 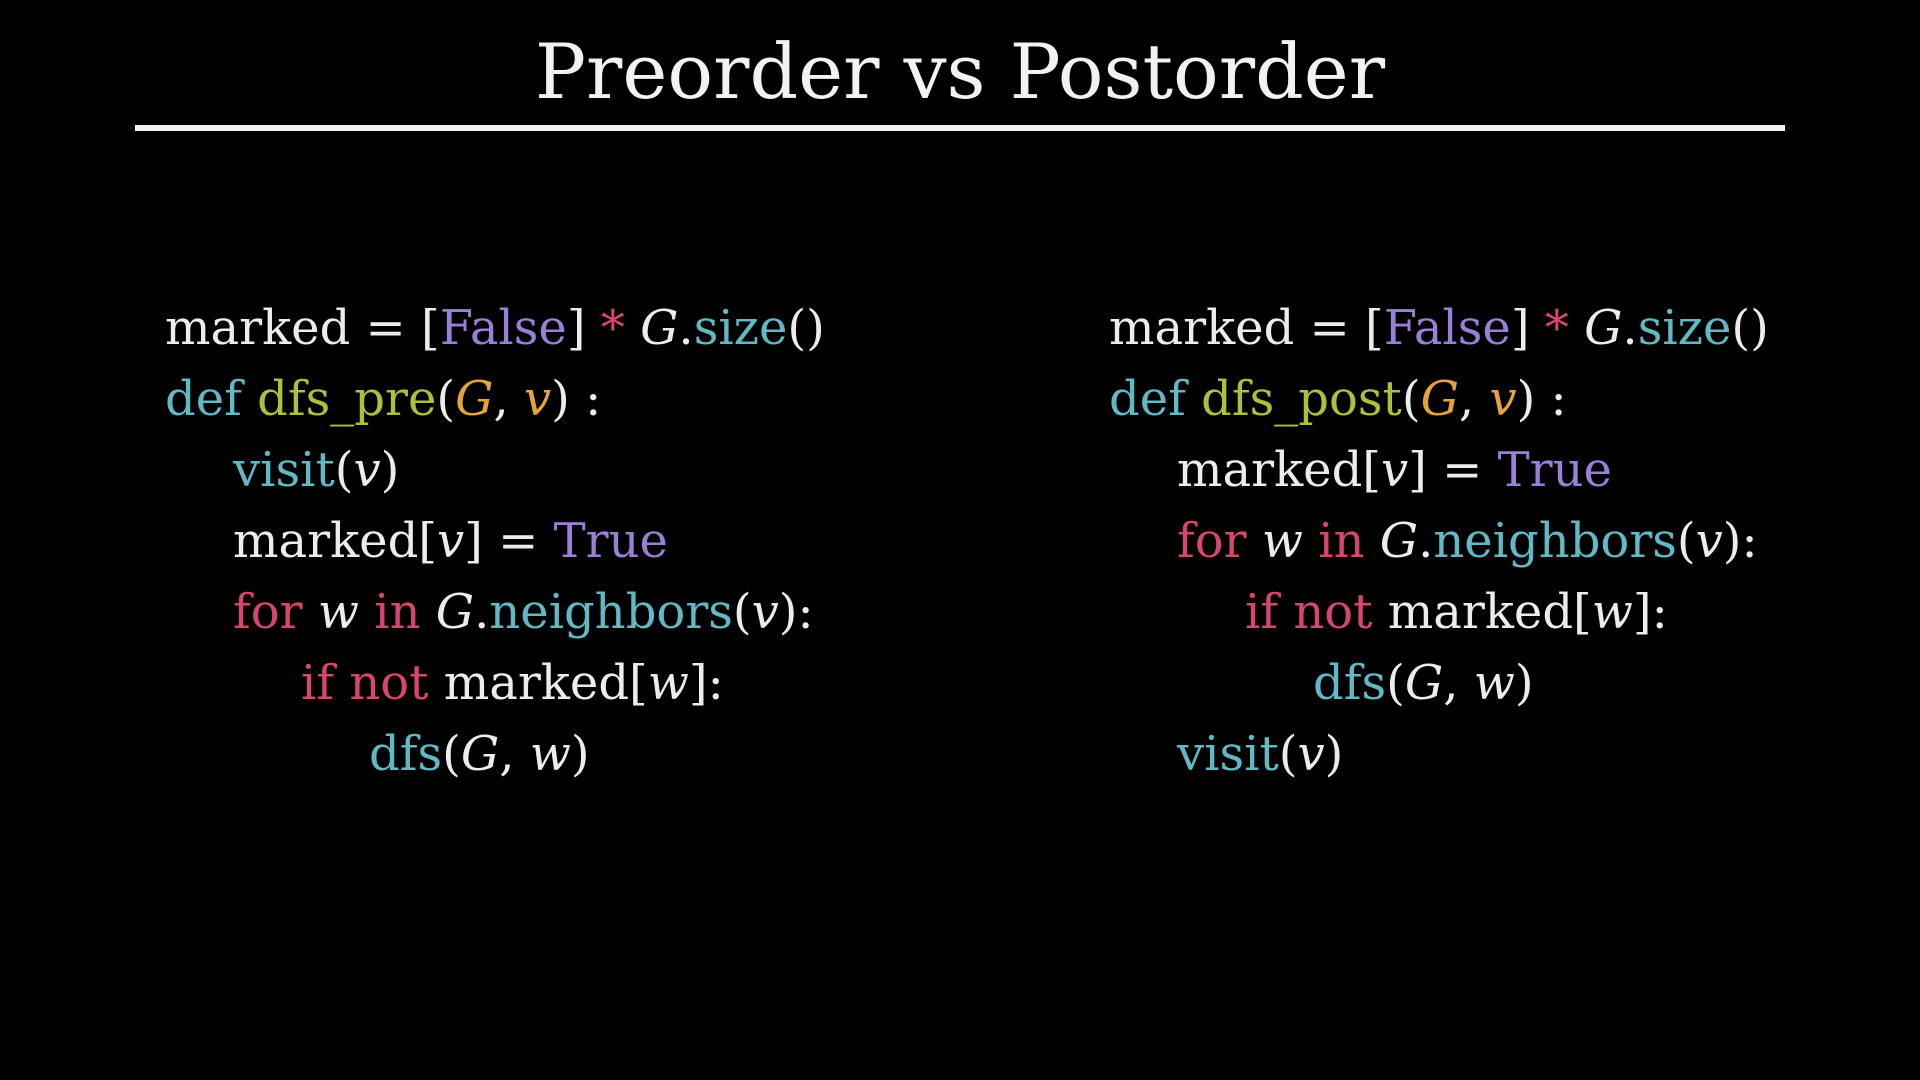 I want to click on code-line: marked[v] = True, so click(x=1439, y=470).